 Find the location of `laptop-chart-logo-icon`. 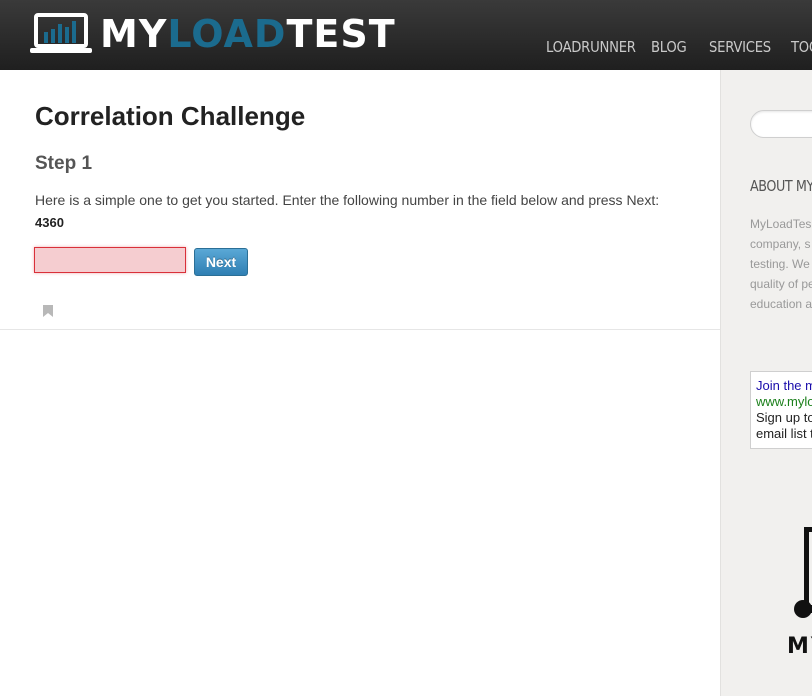

laptop-chart-logo-icon is located at coordinates (61, 33).